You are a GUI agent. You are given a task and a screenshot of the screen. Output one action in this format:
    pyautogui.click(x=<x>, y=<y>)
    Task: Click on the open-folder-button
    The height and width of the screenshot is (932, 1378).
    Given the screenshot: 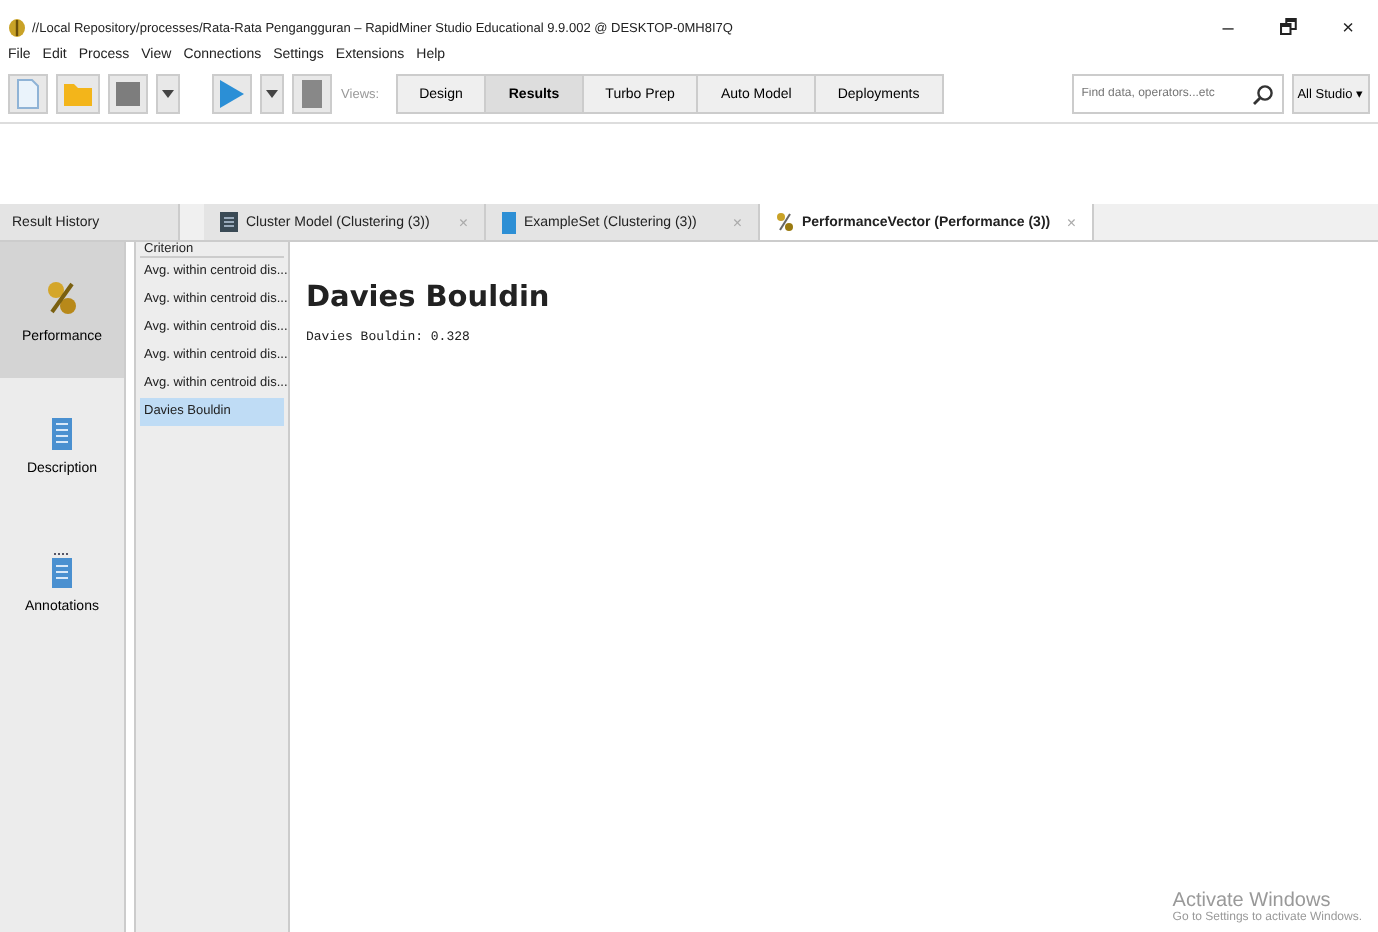 What is the action you would take?
    pyautogui.click(x=78, y=94)
    